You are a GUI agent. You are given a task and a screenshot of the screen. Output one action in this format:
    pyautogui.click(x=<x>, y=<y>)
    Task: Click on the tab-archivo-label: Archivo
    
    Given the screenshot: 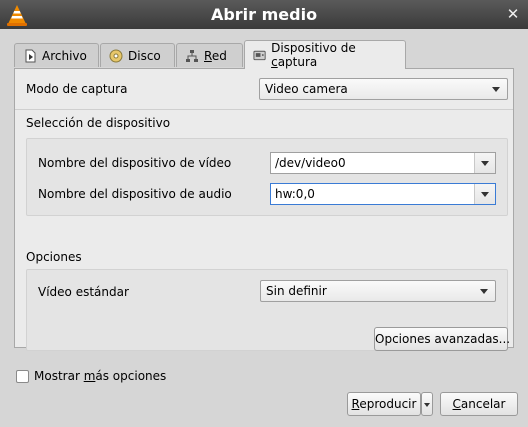 What is the action you would take?
    pyautogui.click(x=64, y=55)
    